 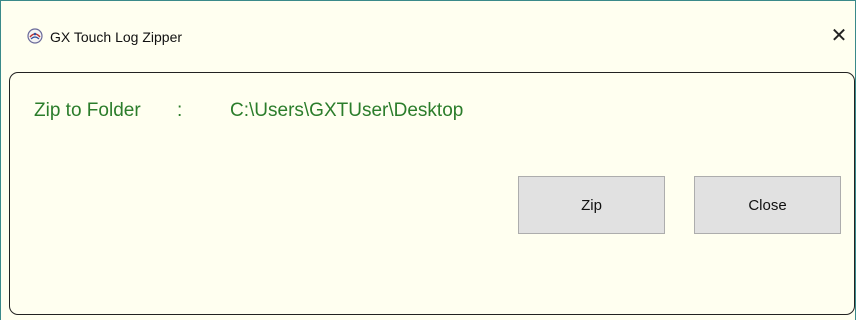 What do you see at coordinates (767, 205) in the screenshot?
I see `close-button: Close` at bounding box center [767, 205].